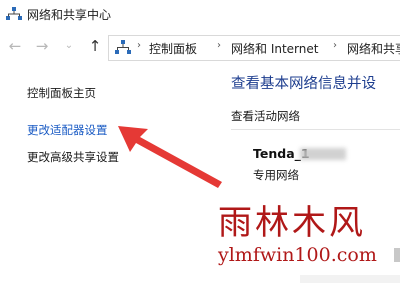  I want to click on network-center-icon, so click(14, 13).